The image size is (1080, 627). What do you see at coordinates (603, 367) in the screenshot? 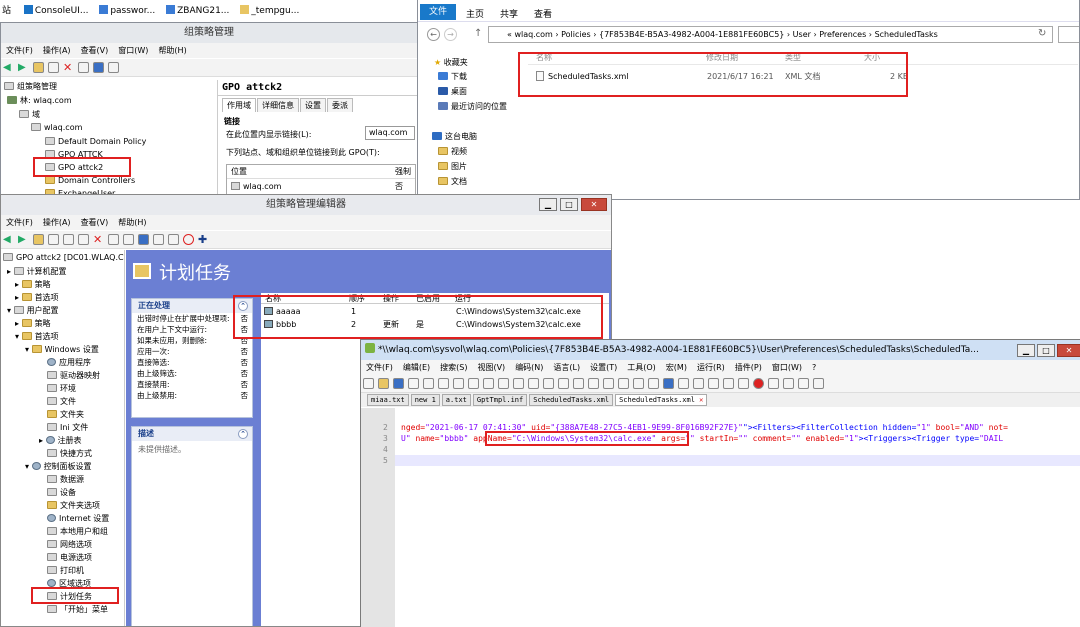
I see `menu-settings: 设置(T)` at bounding box center [603, 367].